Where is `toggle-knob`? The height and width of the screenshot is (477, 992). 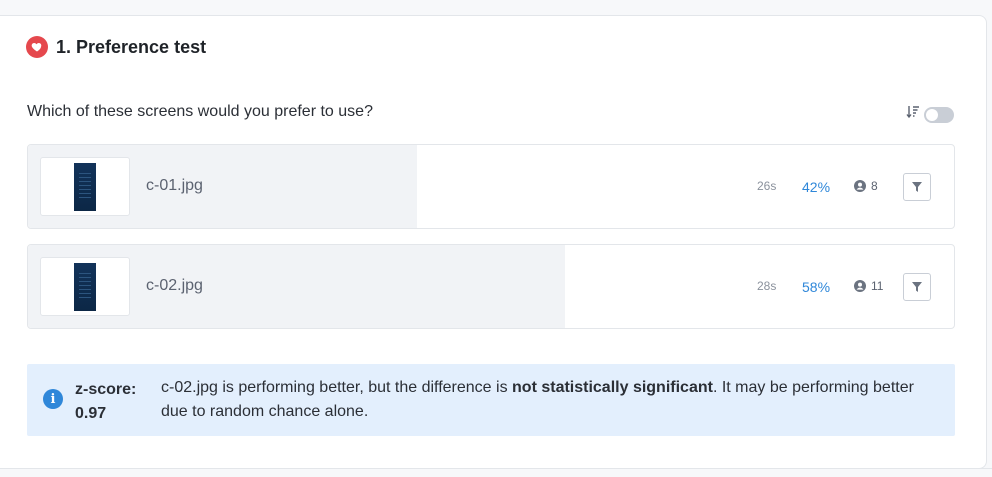 toggle-knob is located at coordinates (932, 114).